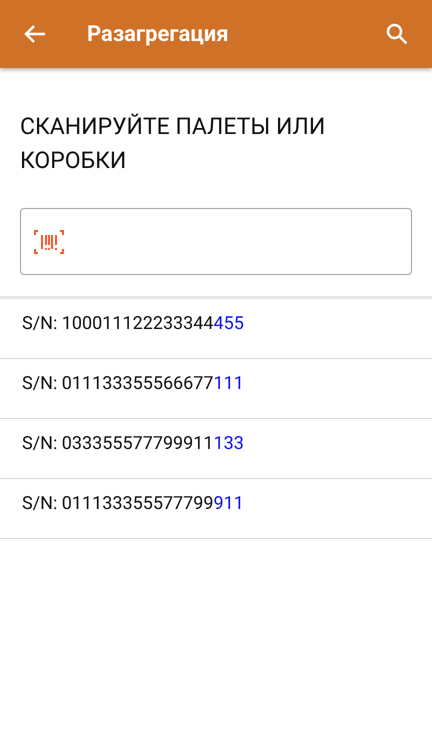 The width and height of the screenshot is (432, 740). What do you see at coordinates (133, 389) in the screenshot?
I see `serial-number: S/N: 011133355566677111` at bounding box center [133, 389].